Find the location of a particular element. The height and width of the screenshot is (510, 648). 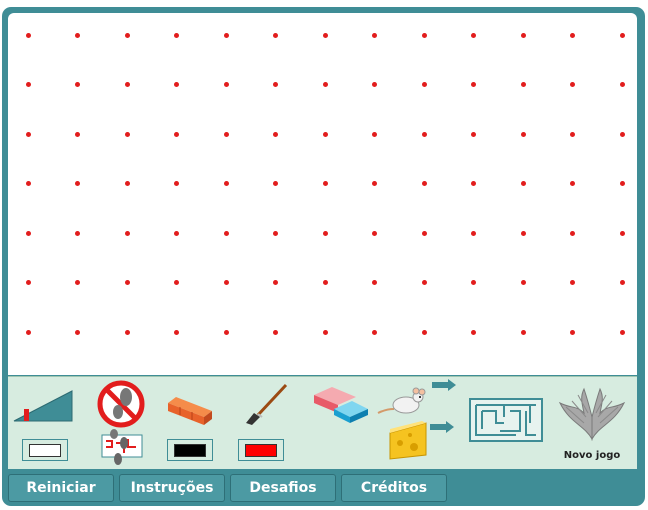

eraser-tool is located at coordinates (340, 405).